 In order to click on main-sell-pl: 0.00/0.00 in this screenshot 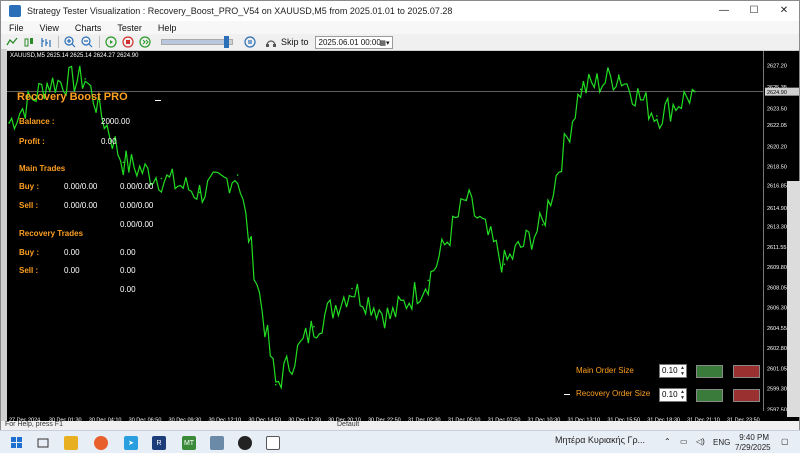, I will do `click(137, 205)`.